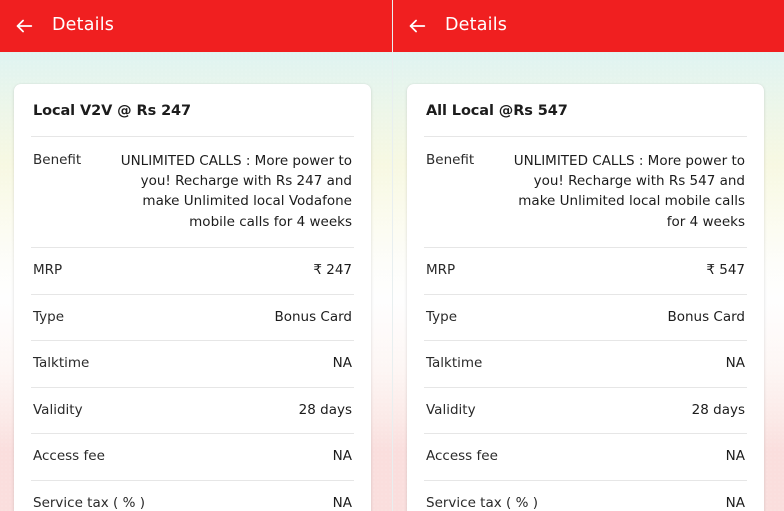  Describe the element at coordinates (585, 270) in the screenshot. I see `detail-row-mrp: MRP ₹ 547` at that location.